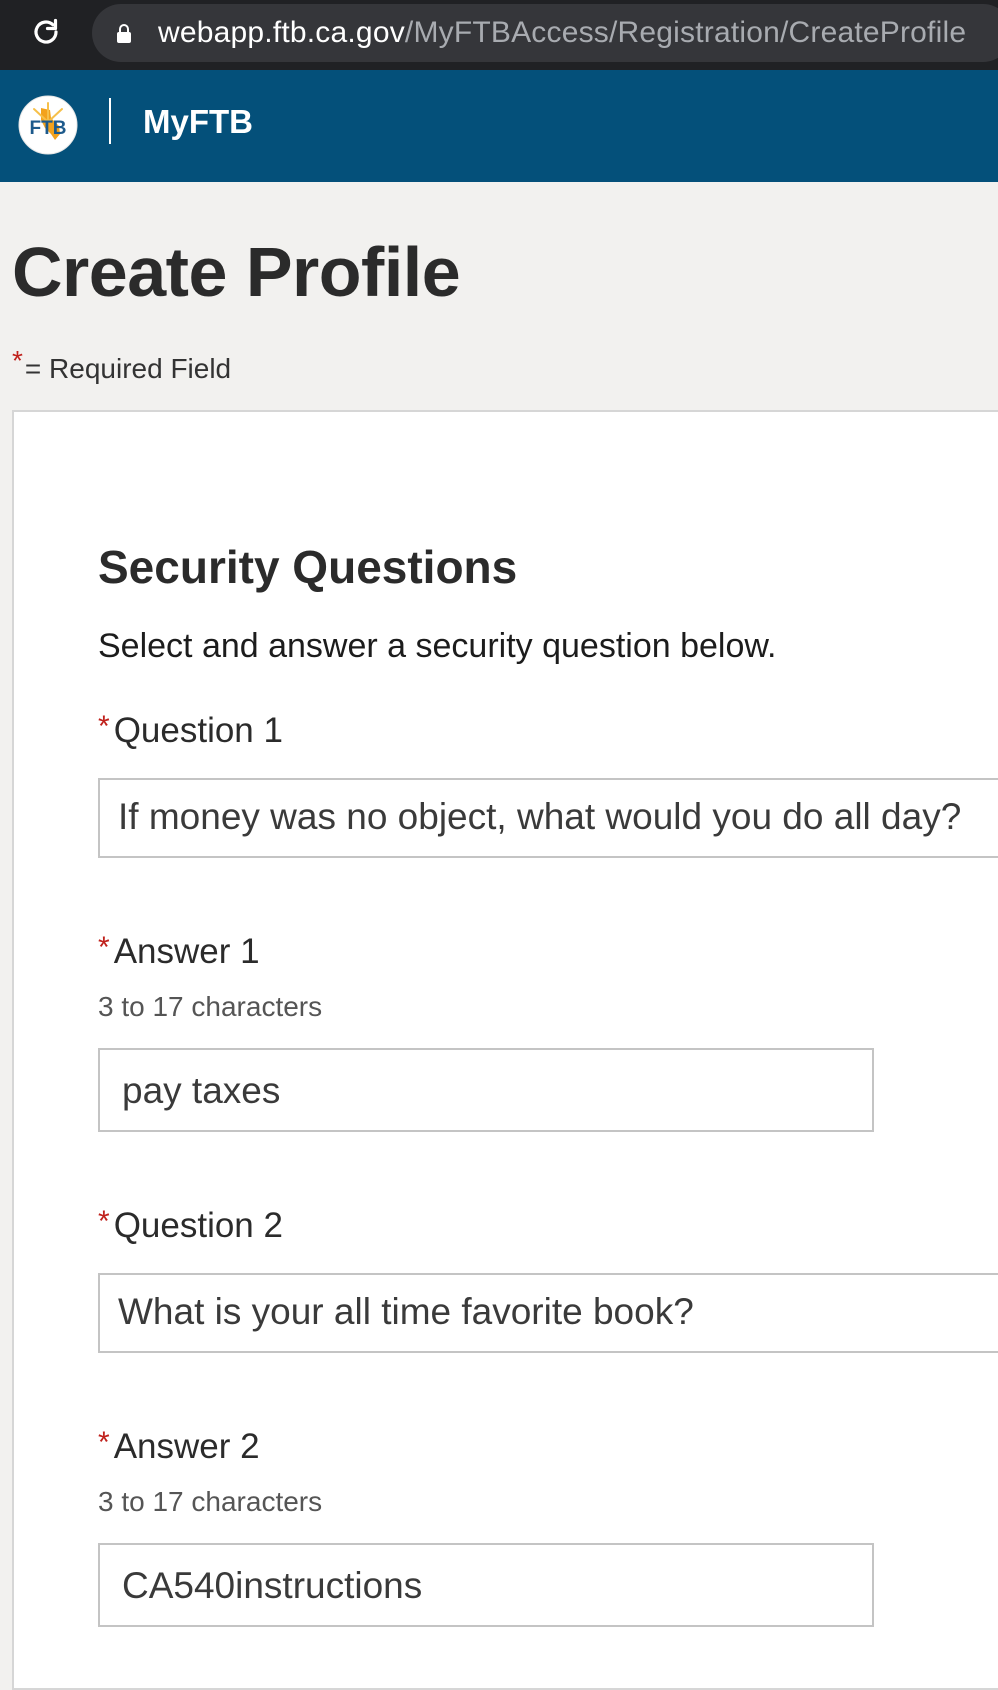  I want to click on question-2-label-text: Question 2, so click(198, 1225).